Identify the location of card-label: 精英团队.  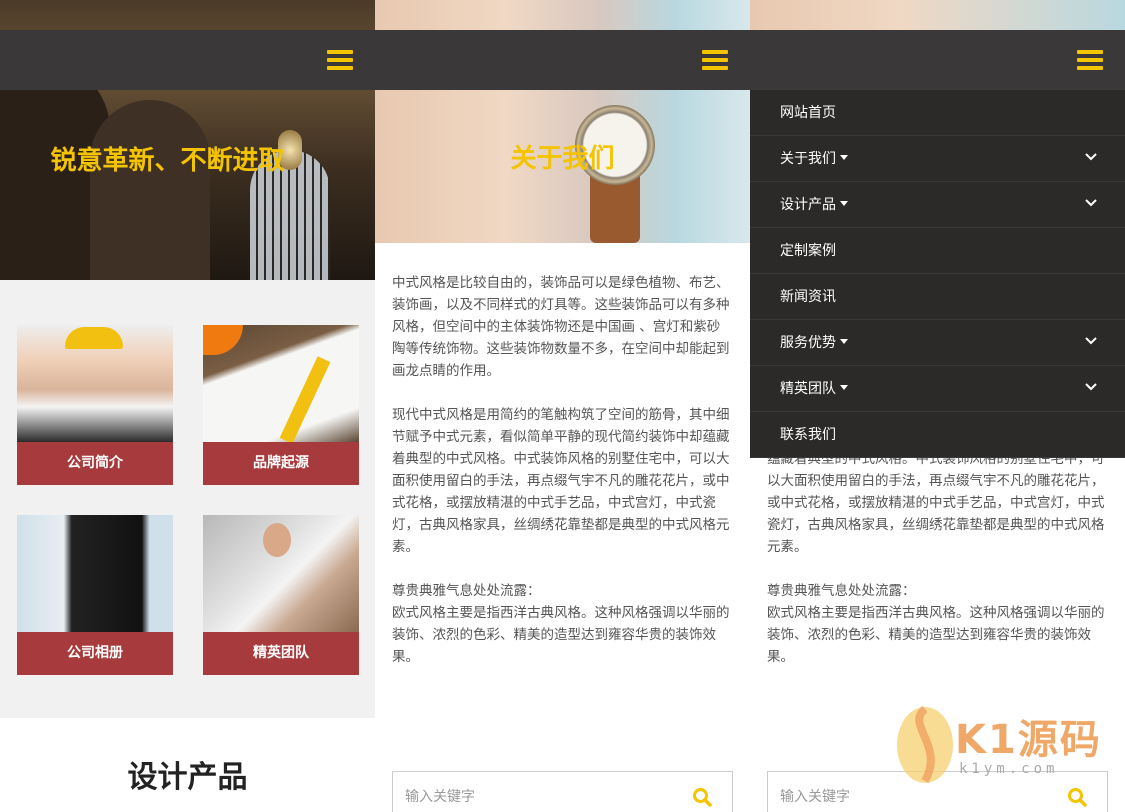
(281, 653).